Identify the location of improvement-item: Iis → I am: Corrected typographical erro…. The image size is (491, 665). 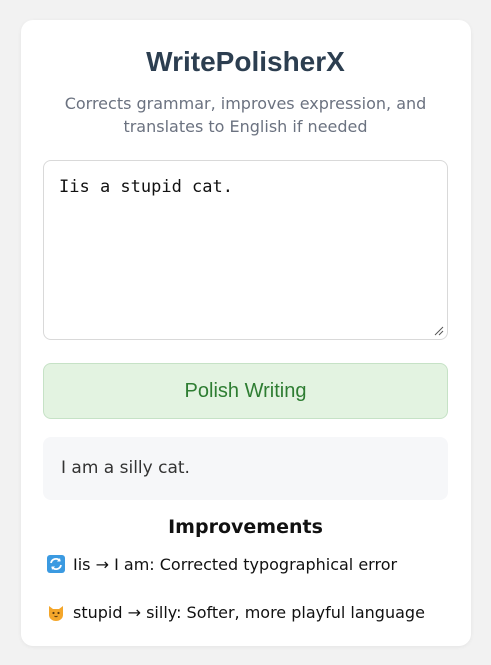
(222, 565).